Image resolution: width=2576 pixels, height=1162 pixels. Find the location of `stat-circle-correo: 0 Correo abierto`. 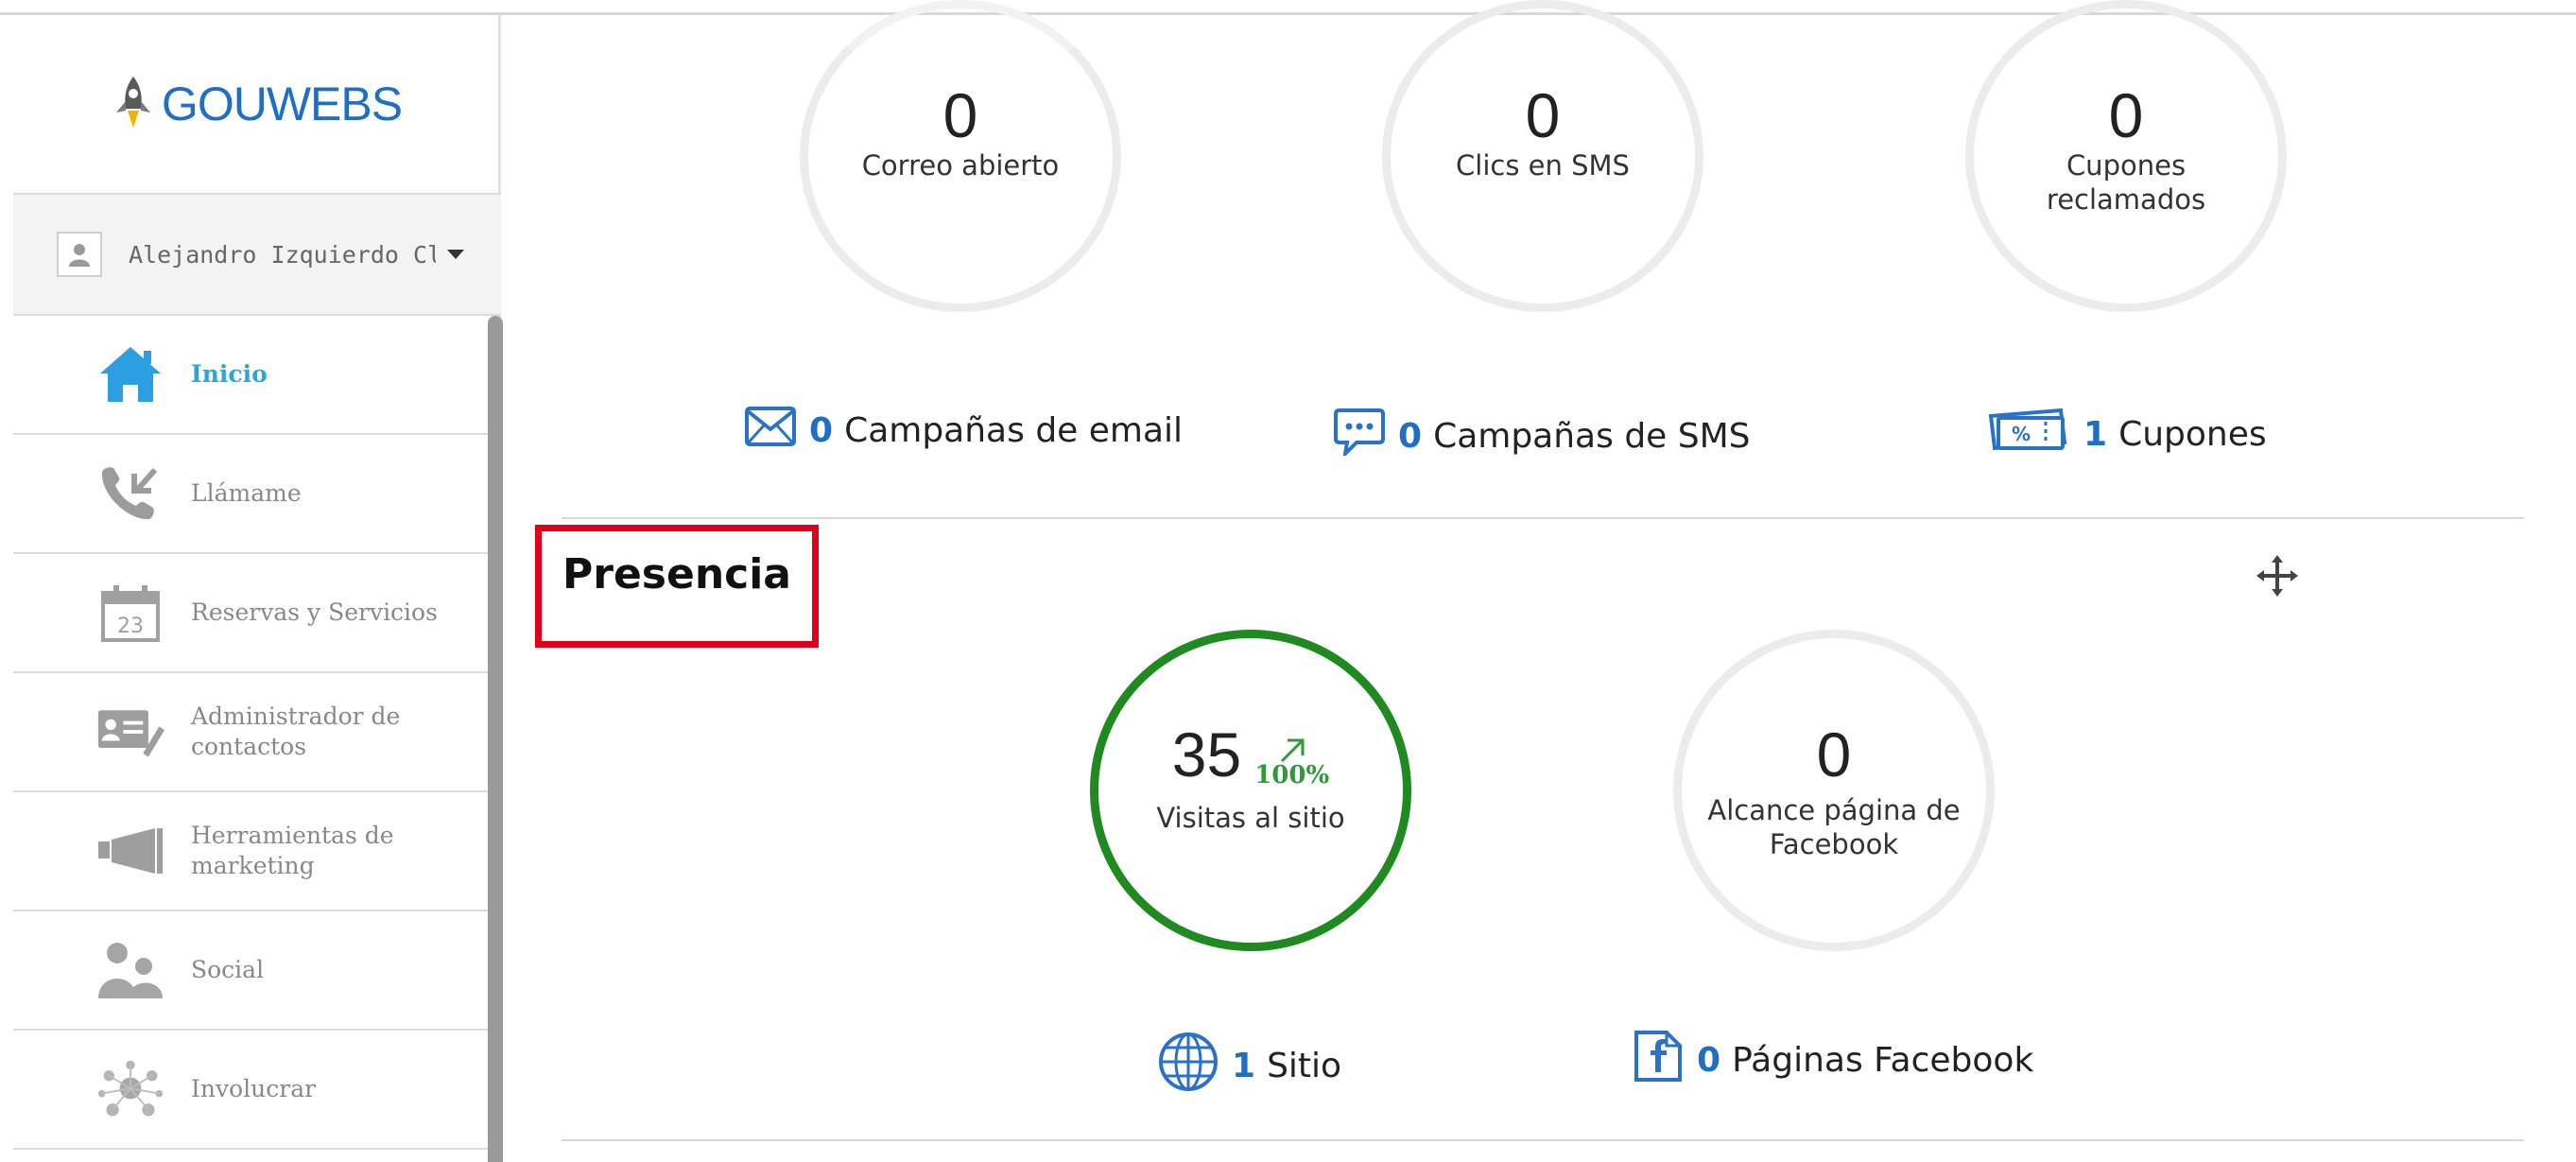

stat-circle-correo: 0 Correo abierto is located at coordinates (960, 156).